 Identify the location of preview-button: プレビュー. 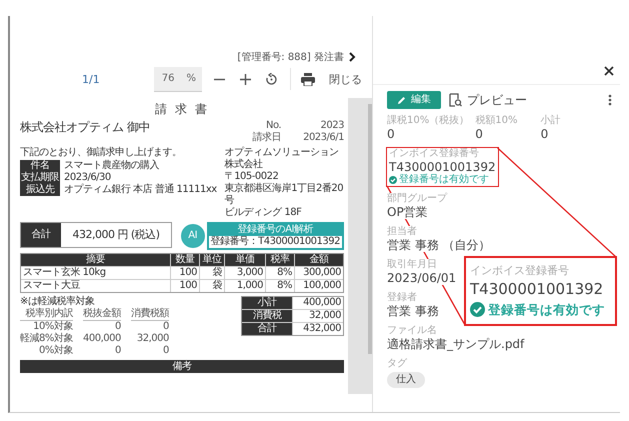
(488, 100).